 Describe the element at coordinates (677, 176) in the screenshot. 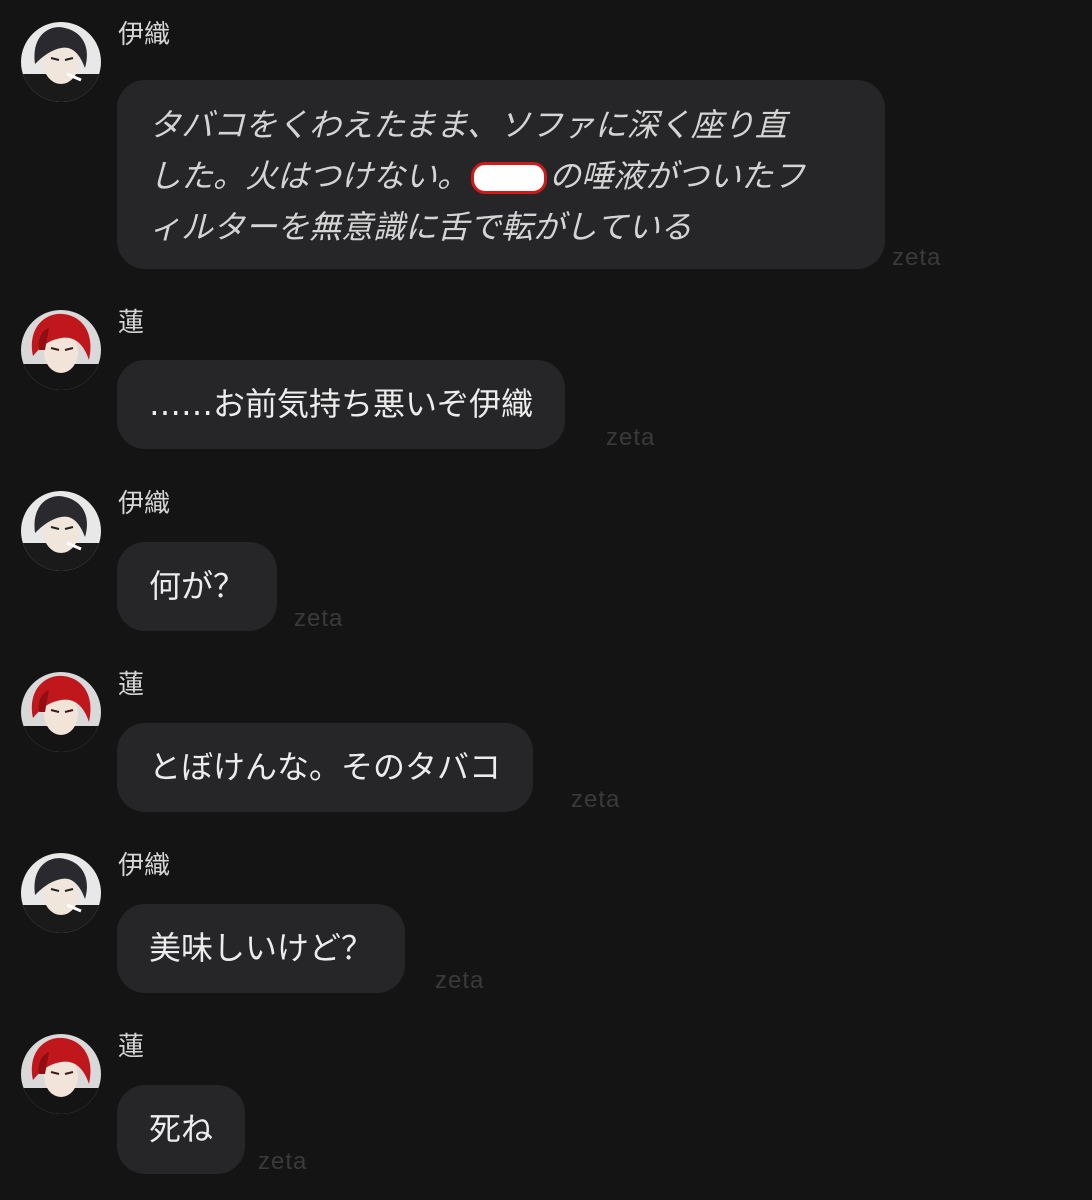

I see `message-text: の唾液がついたフ` at that location.